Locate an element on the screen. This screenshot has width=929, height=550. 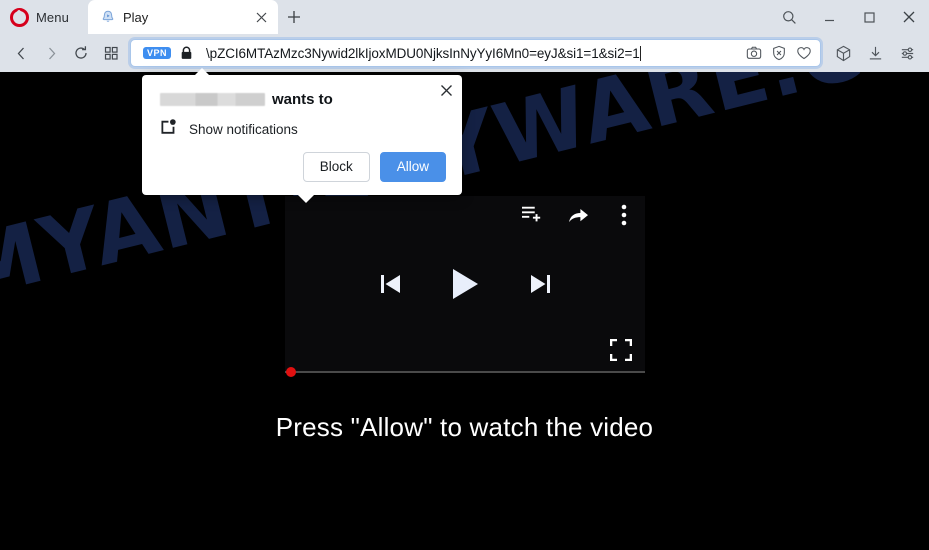
permission-label: Show notifications is located at coordinates (243, 129).